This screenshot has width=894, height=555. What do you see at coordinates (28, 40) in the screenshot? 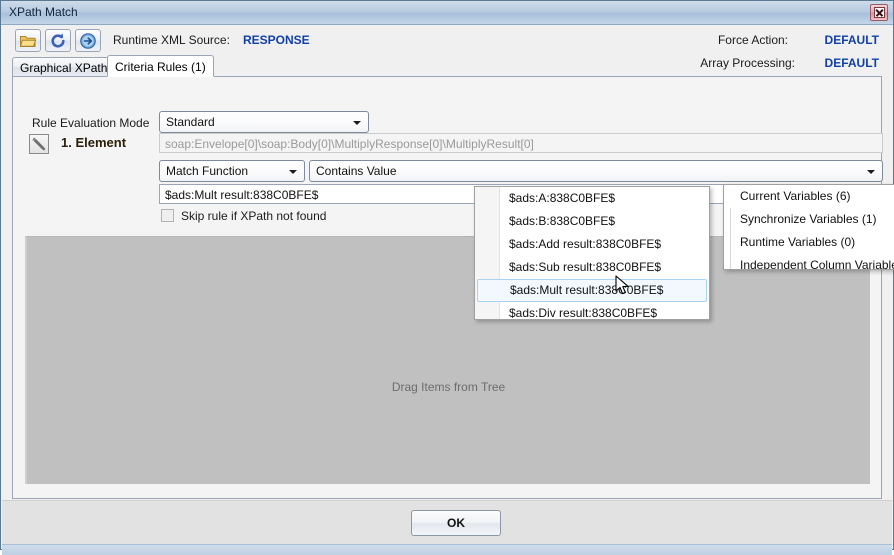
I see `folder-open-icon` at bounding box center [28, 40].